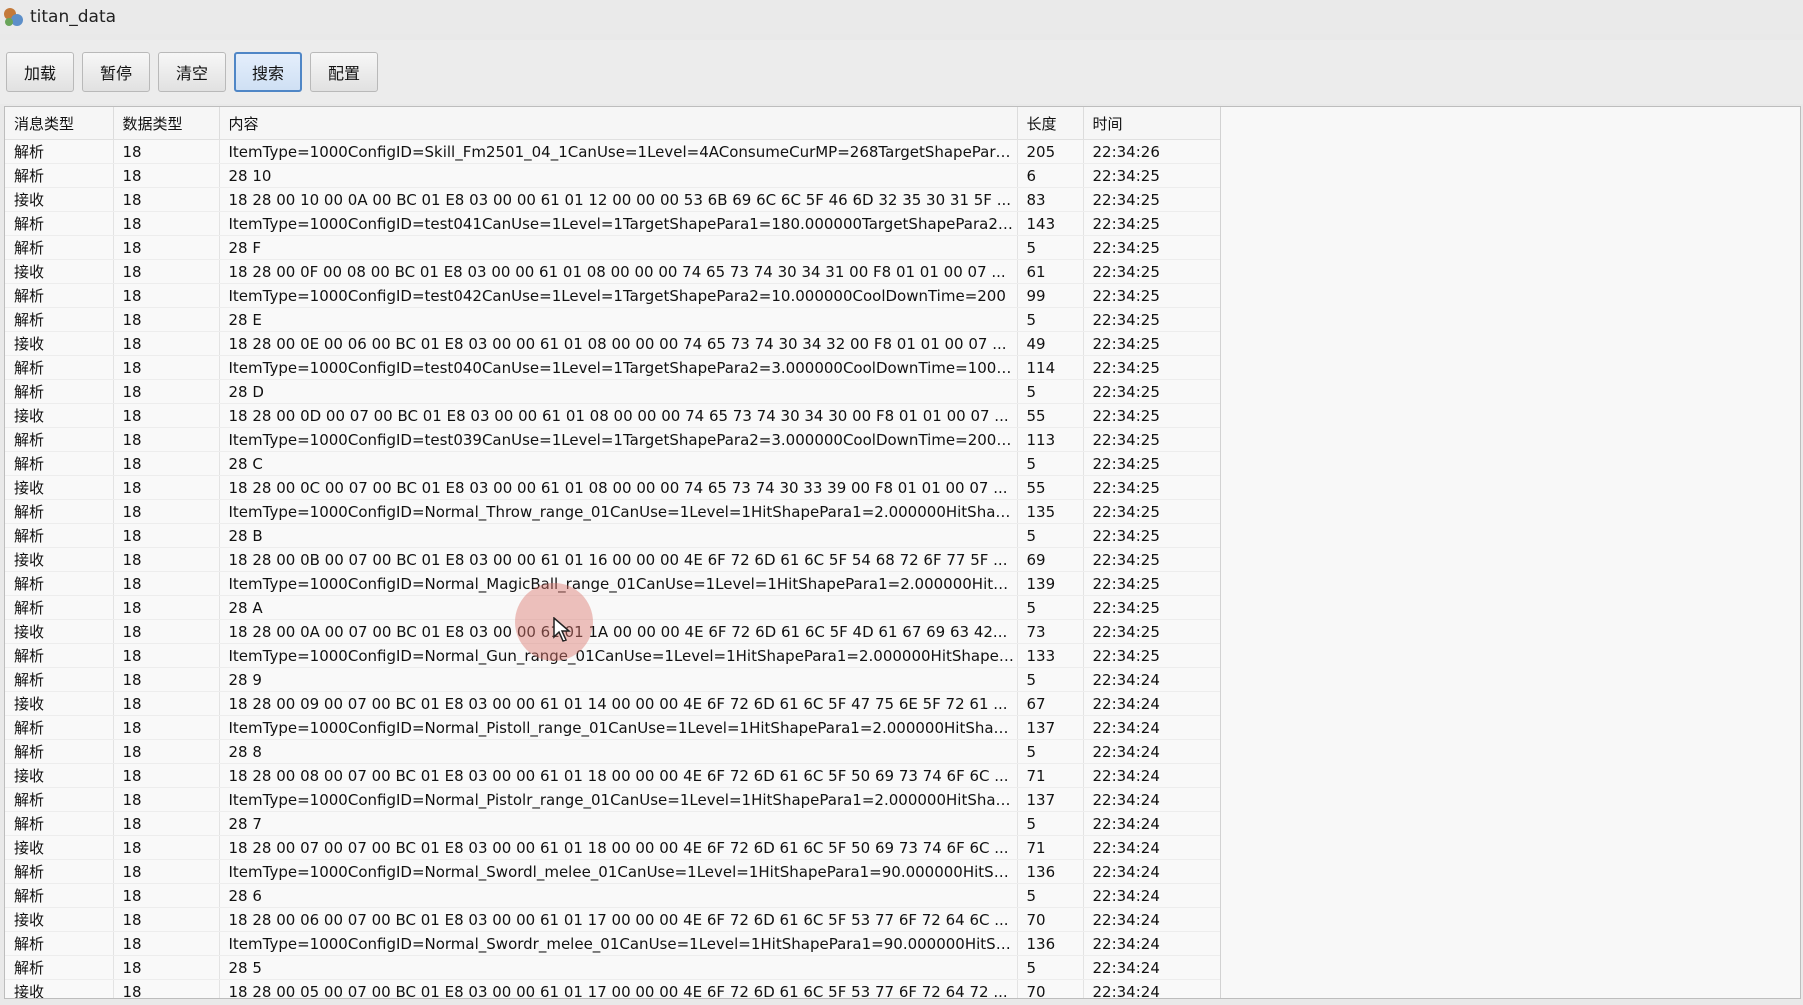  I want to click on cell-length: 136, so click(1050, 943).